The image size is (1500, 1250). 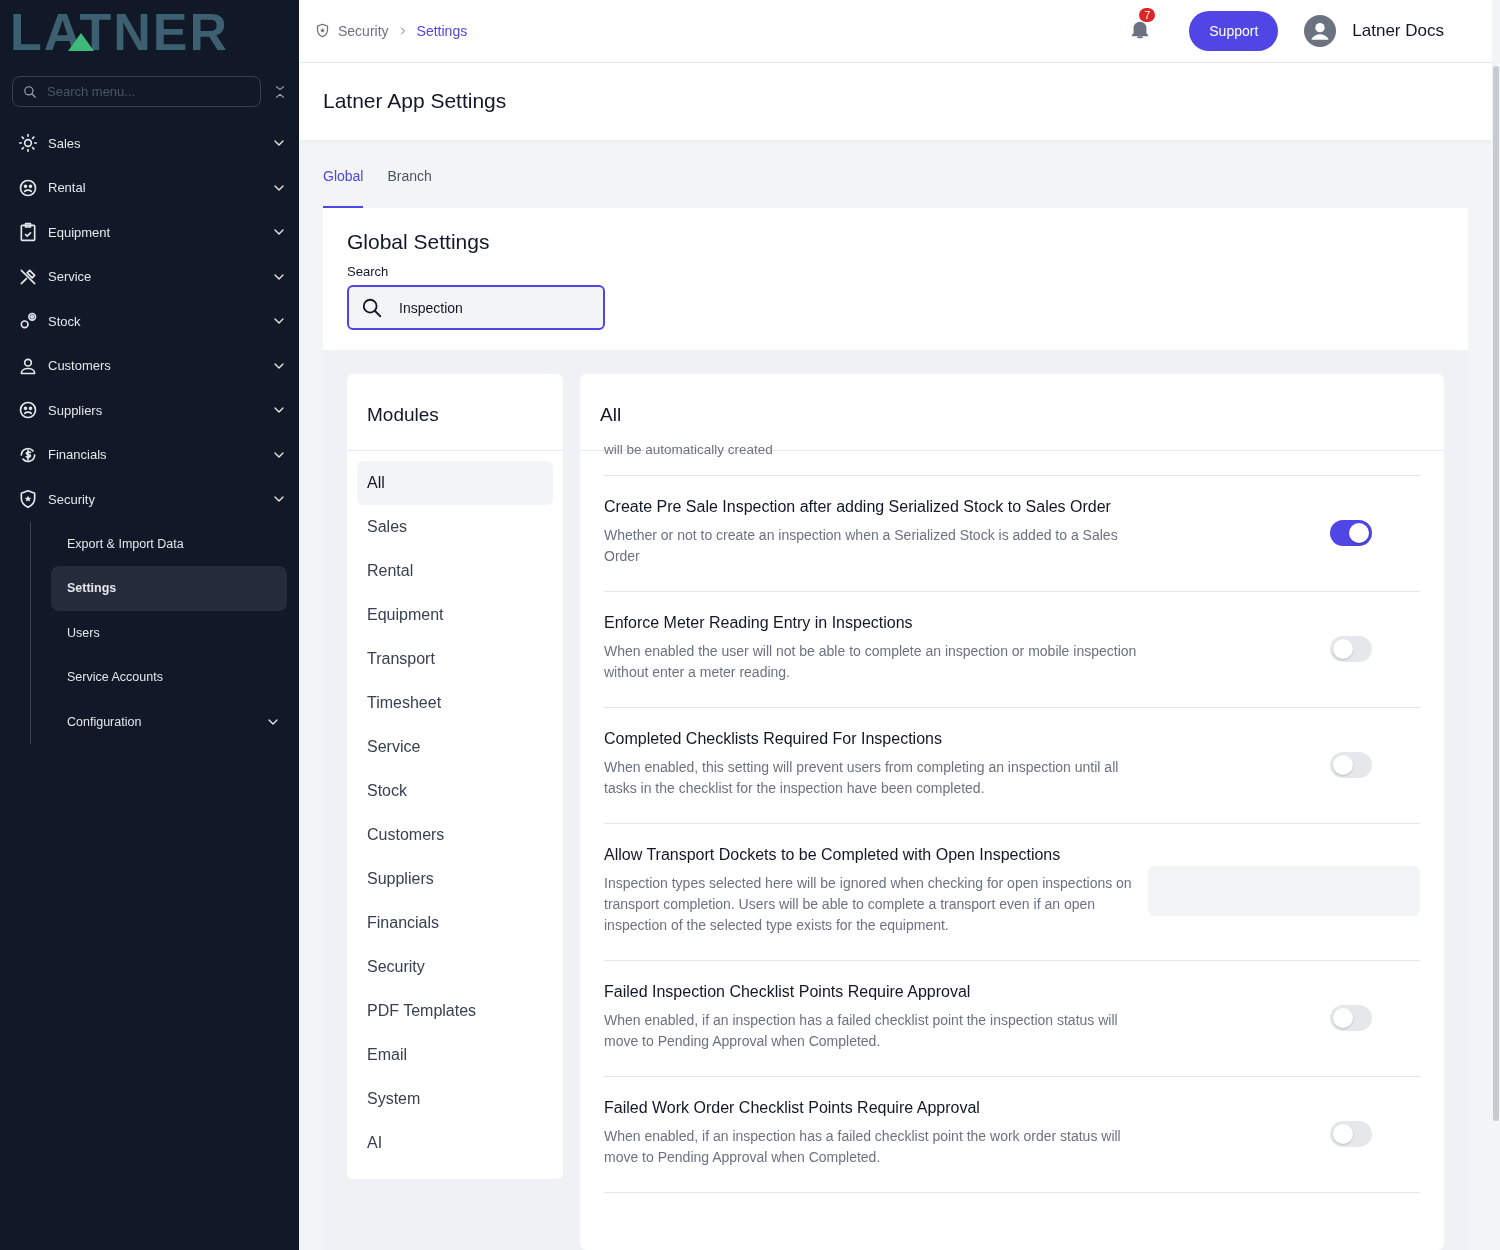 I want to click on module-item: System, so click(x=455, y=1099).